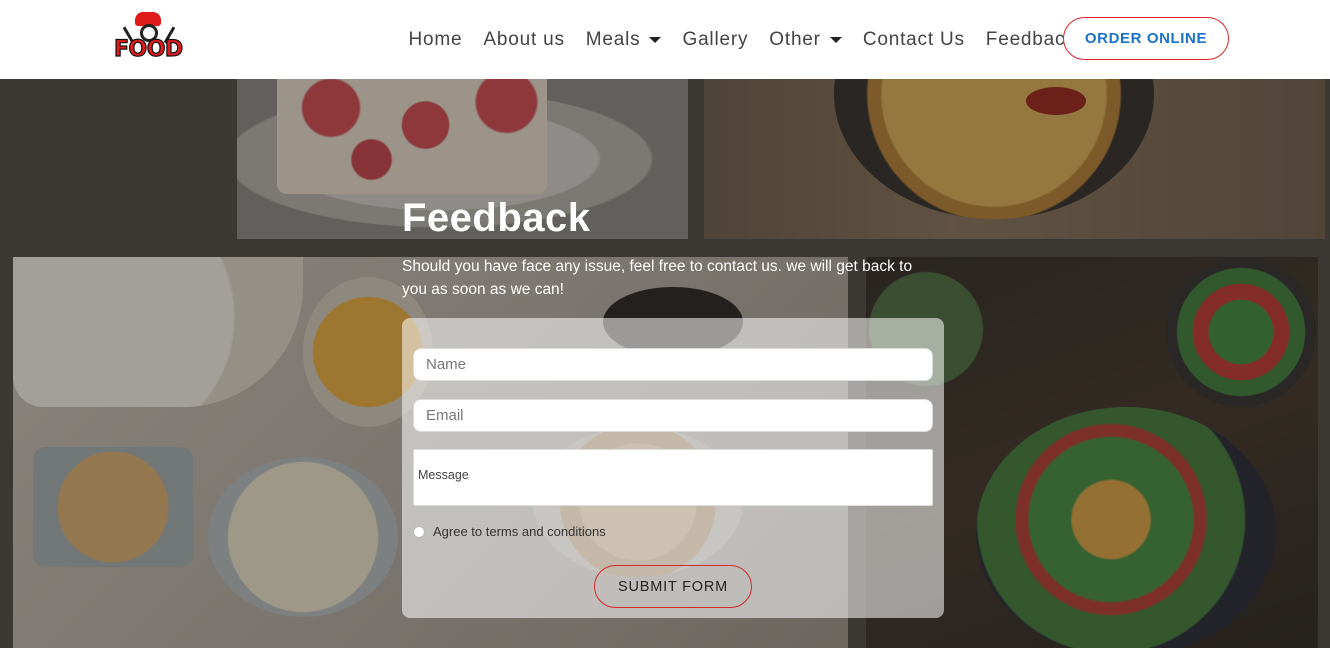 The image size is (1330, 648). I want to click on submit-form-button: SUBMIT FORM, so click(673, 586).